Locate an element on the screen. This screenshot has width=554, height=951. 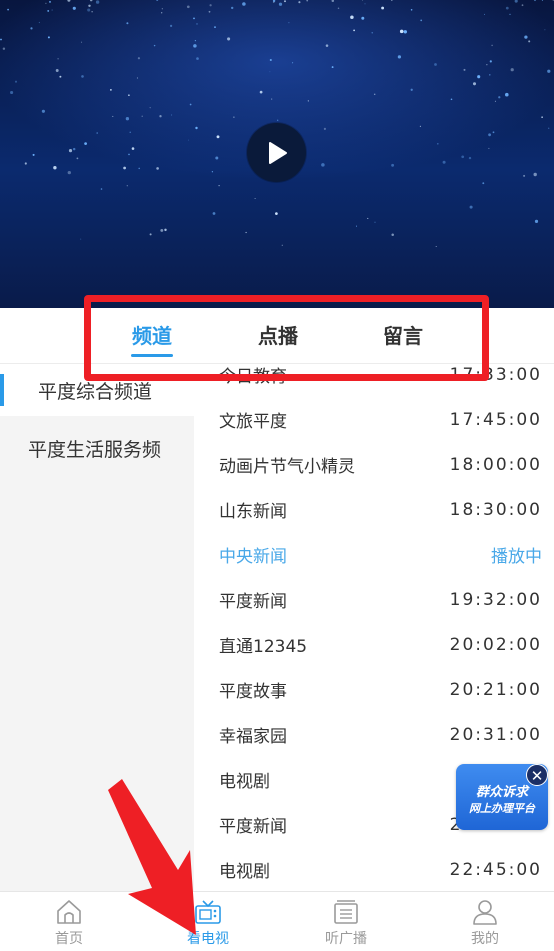
play-button is located at coordinates (276, 152).